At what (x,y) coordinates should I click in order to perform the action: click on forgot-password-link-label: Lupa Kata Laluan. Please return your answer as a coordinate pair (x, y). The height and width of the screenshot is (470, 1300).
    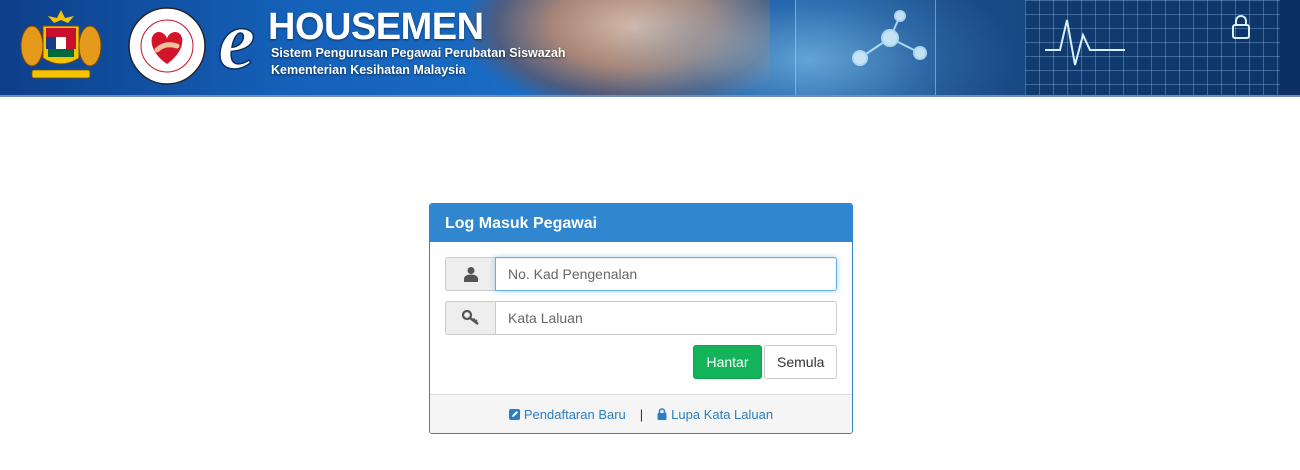
    Looking at the image, I should click on (722, 414).